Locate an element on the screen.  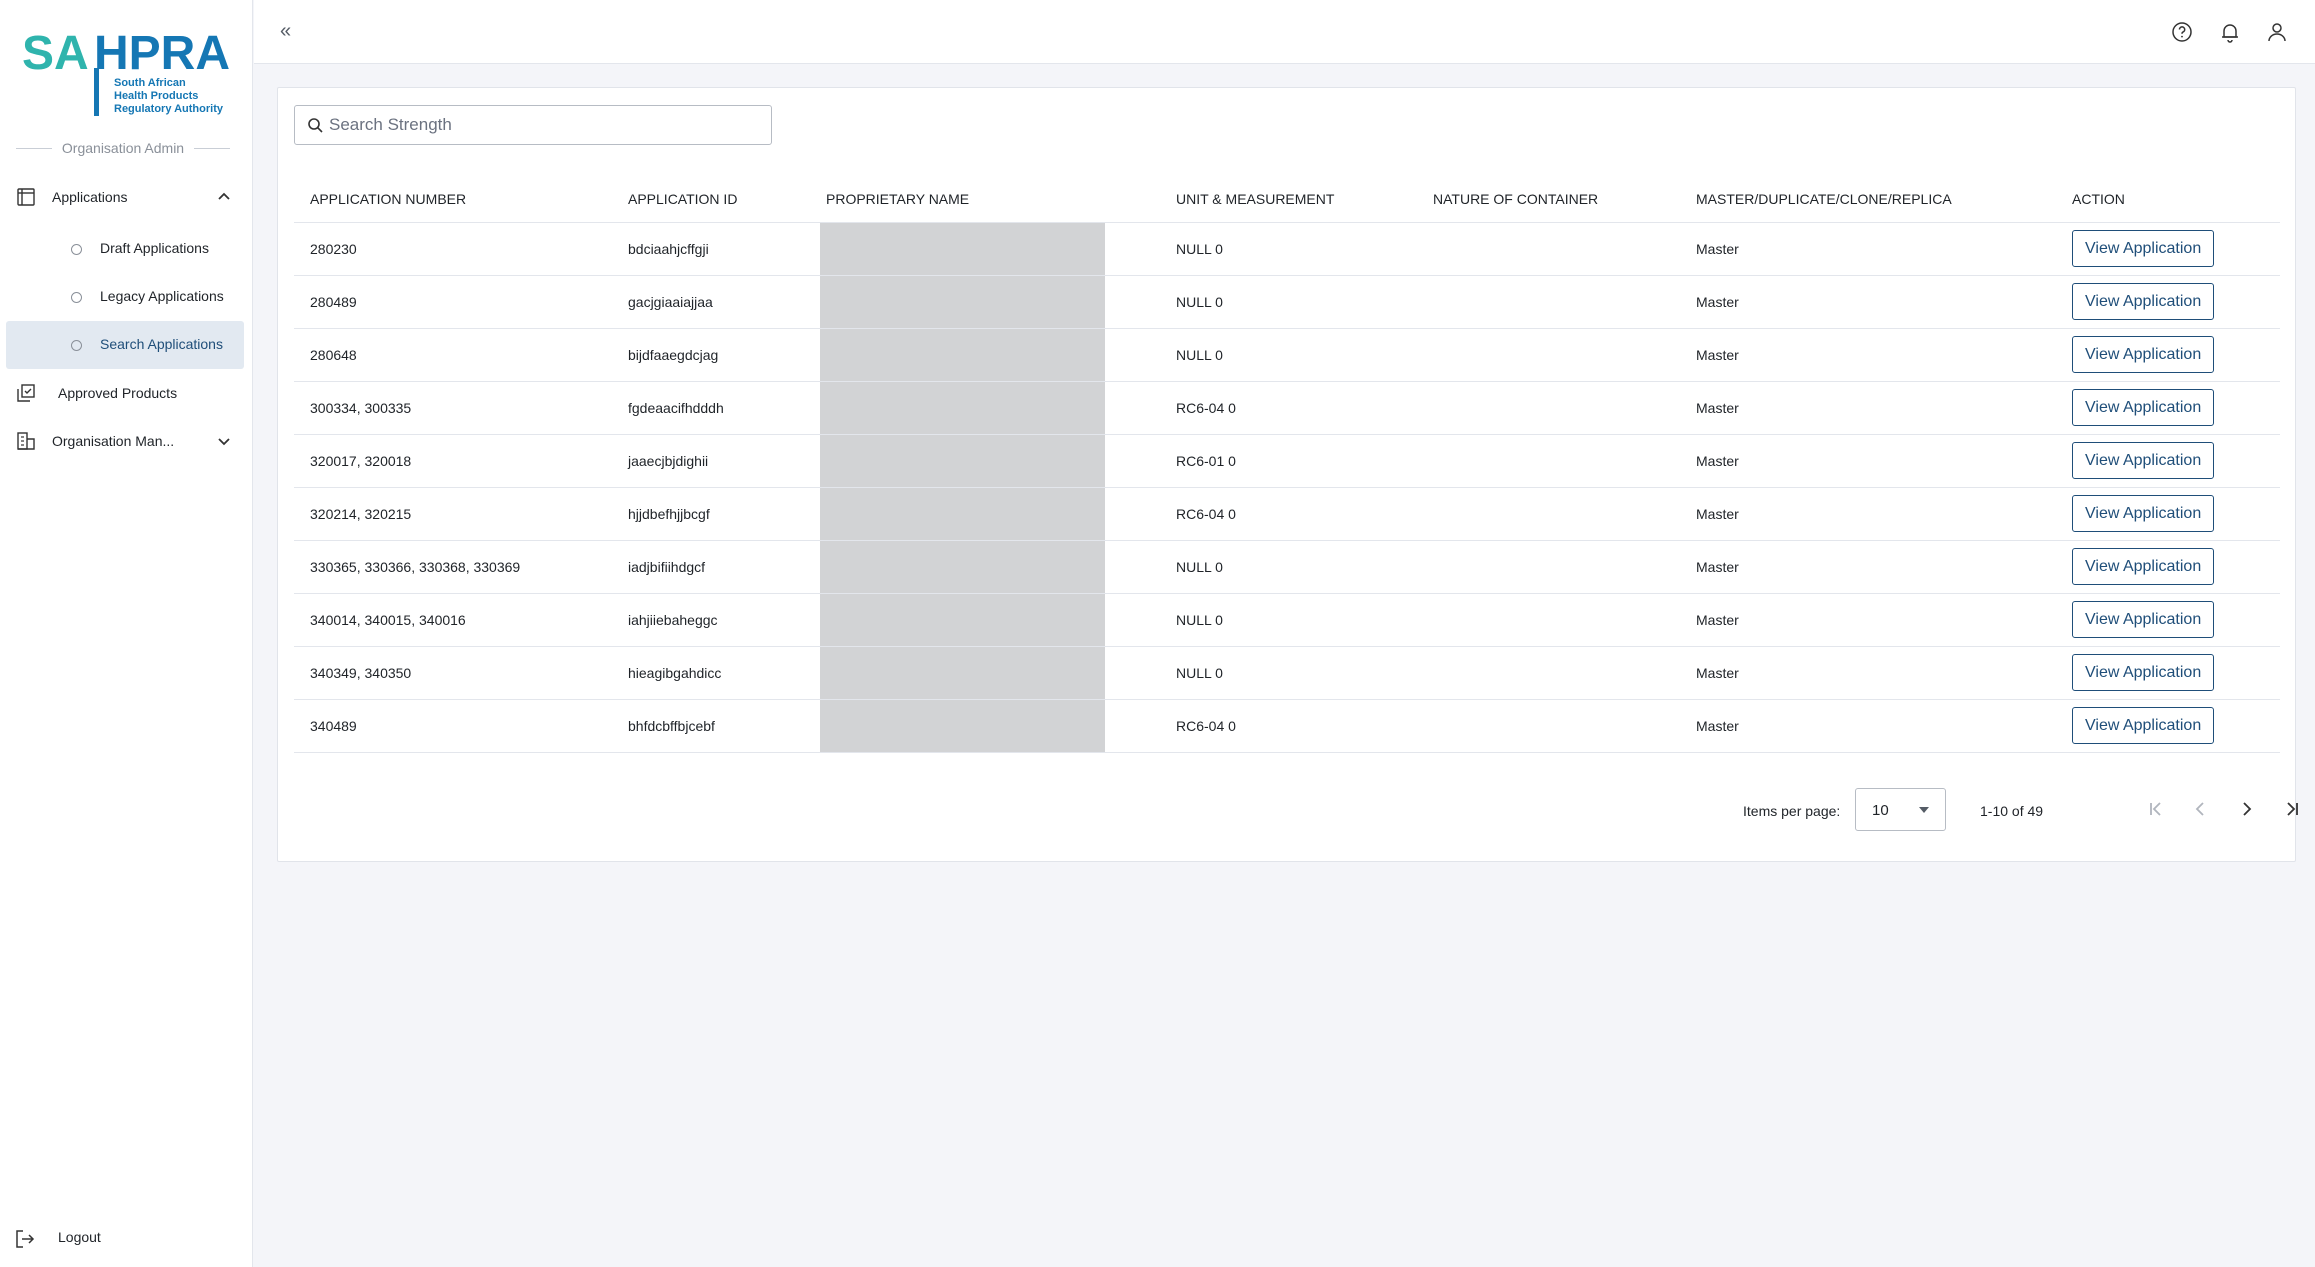
last-page-icon is located at coordinates (2292, 809).